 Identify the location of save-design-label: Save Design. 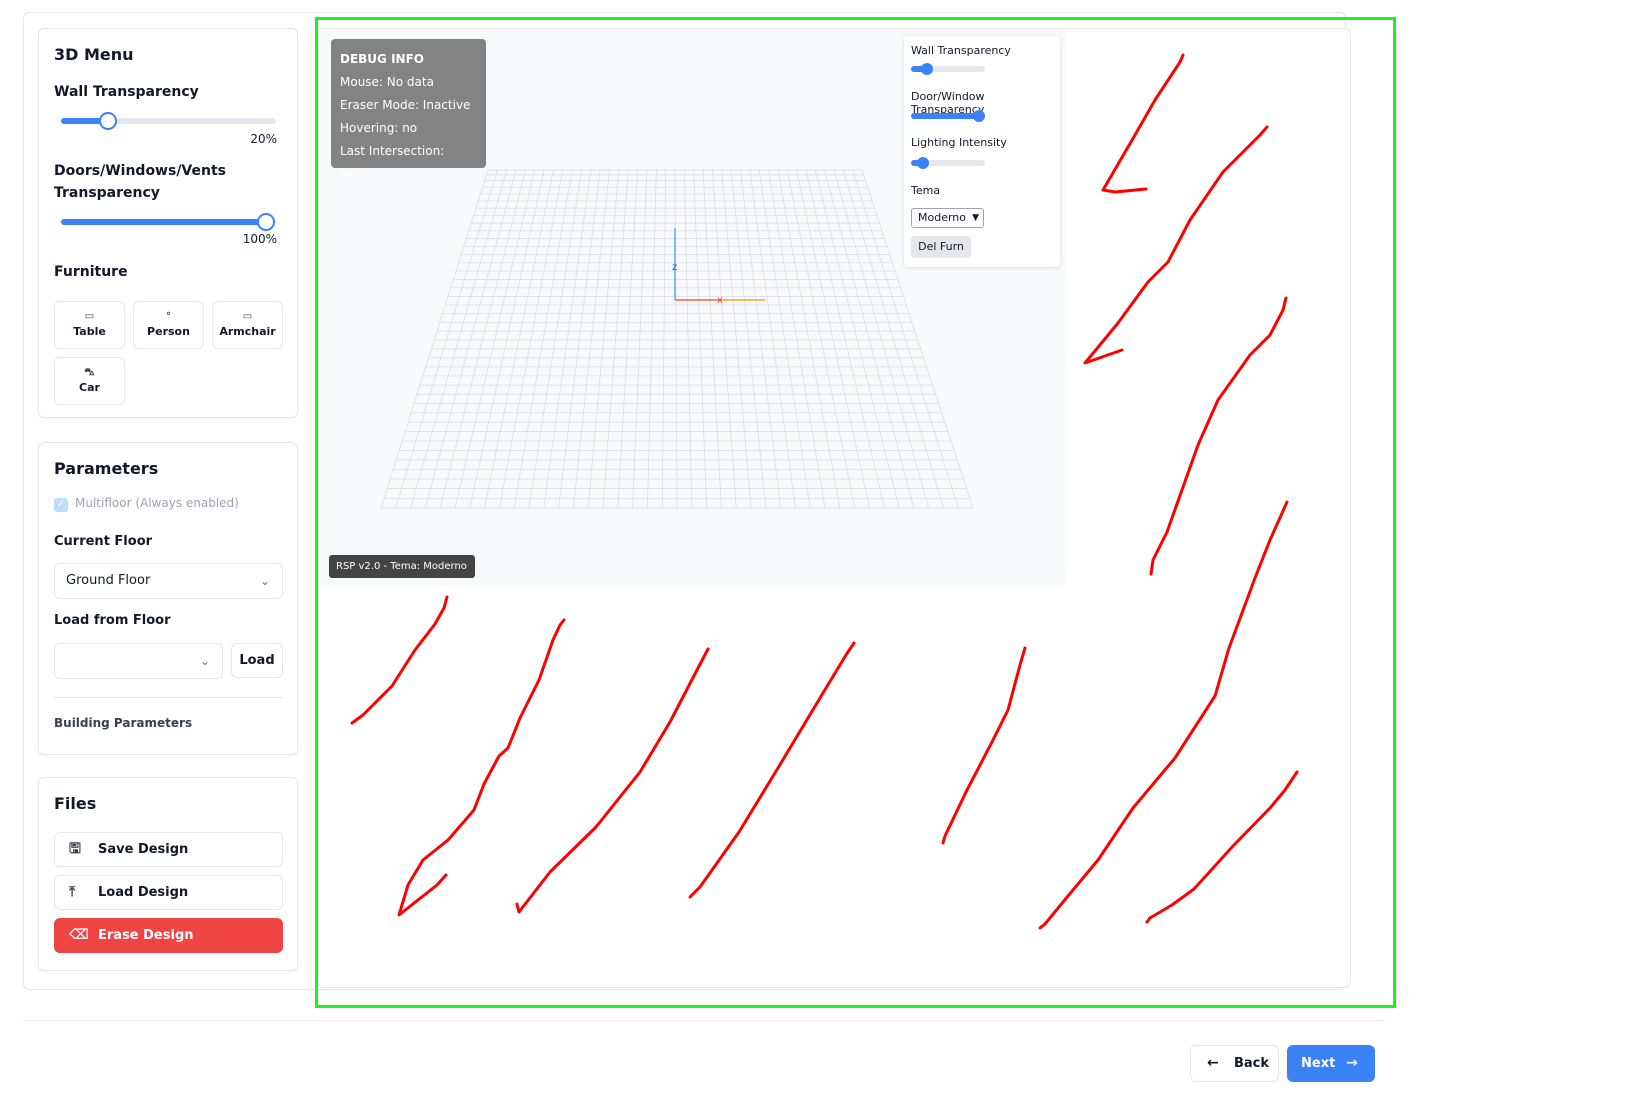
(143, 849).